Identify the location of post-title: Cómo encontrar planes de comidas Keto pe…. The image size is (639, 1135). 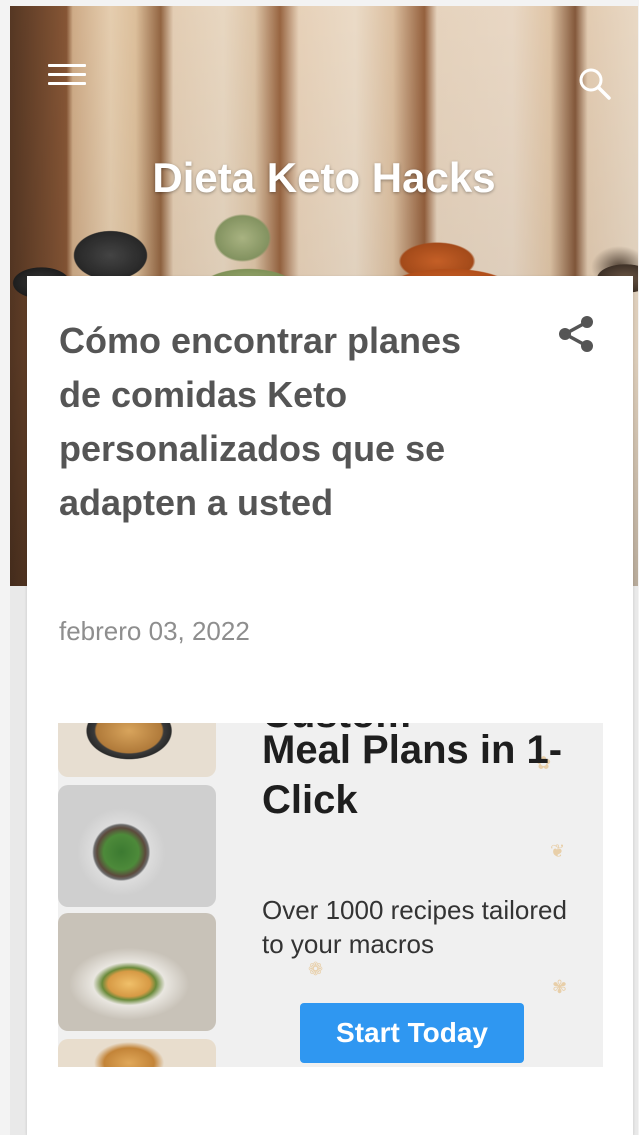
(279, 422).